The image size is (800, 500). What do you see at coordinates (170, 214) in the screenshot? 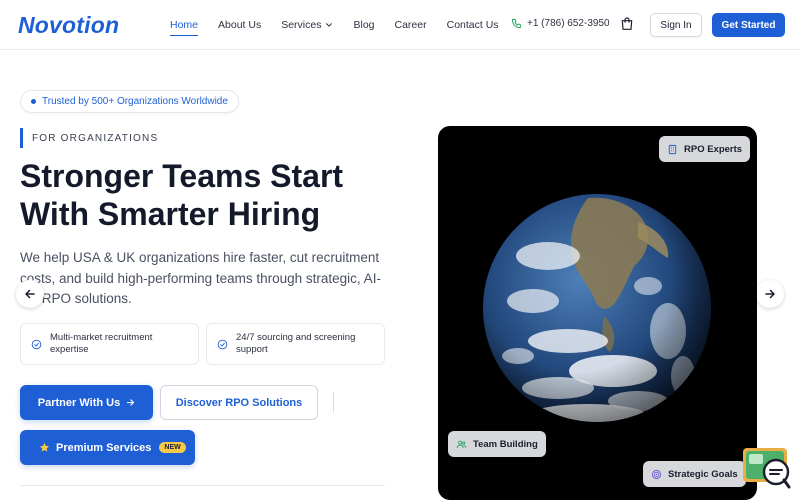
I see `headline-line-2: With Smarter Hiring` at bounding box center [170, 214].